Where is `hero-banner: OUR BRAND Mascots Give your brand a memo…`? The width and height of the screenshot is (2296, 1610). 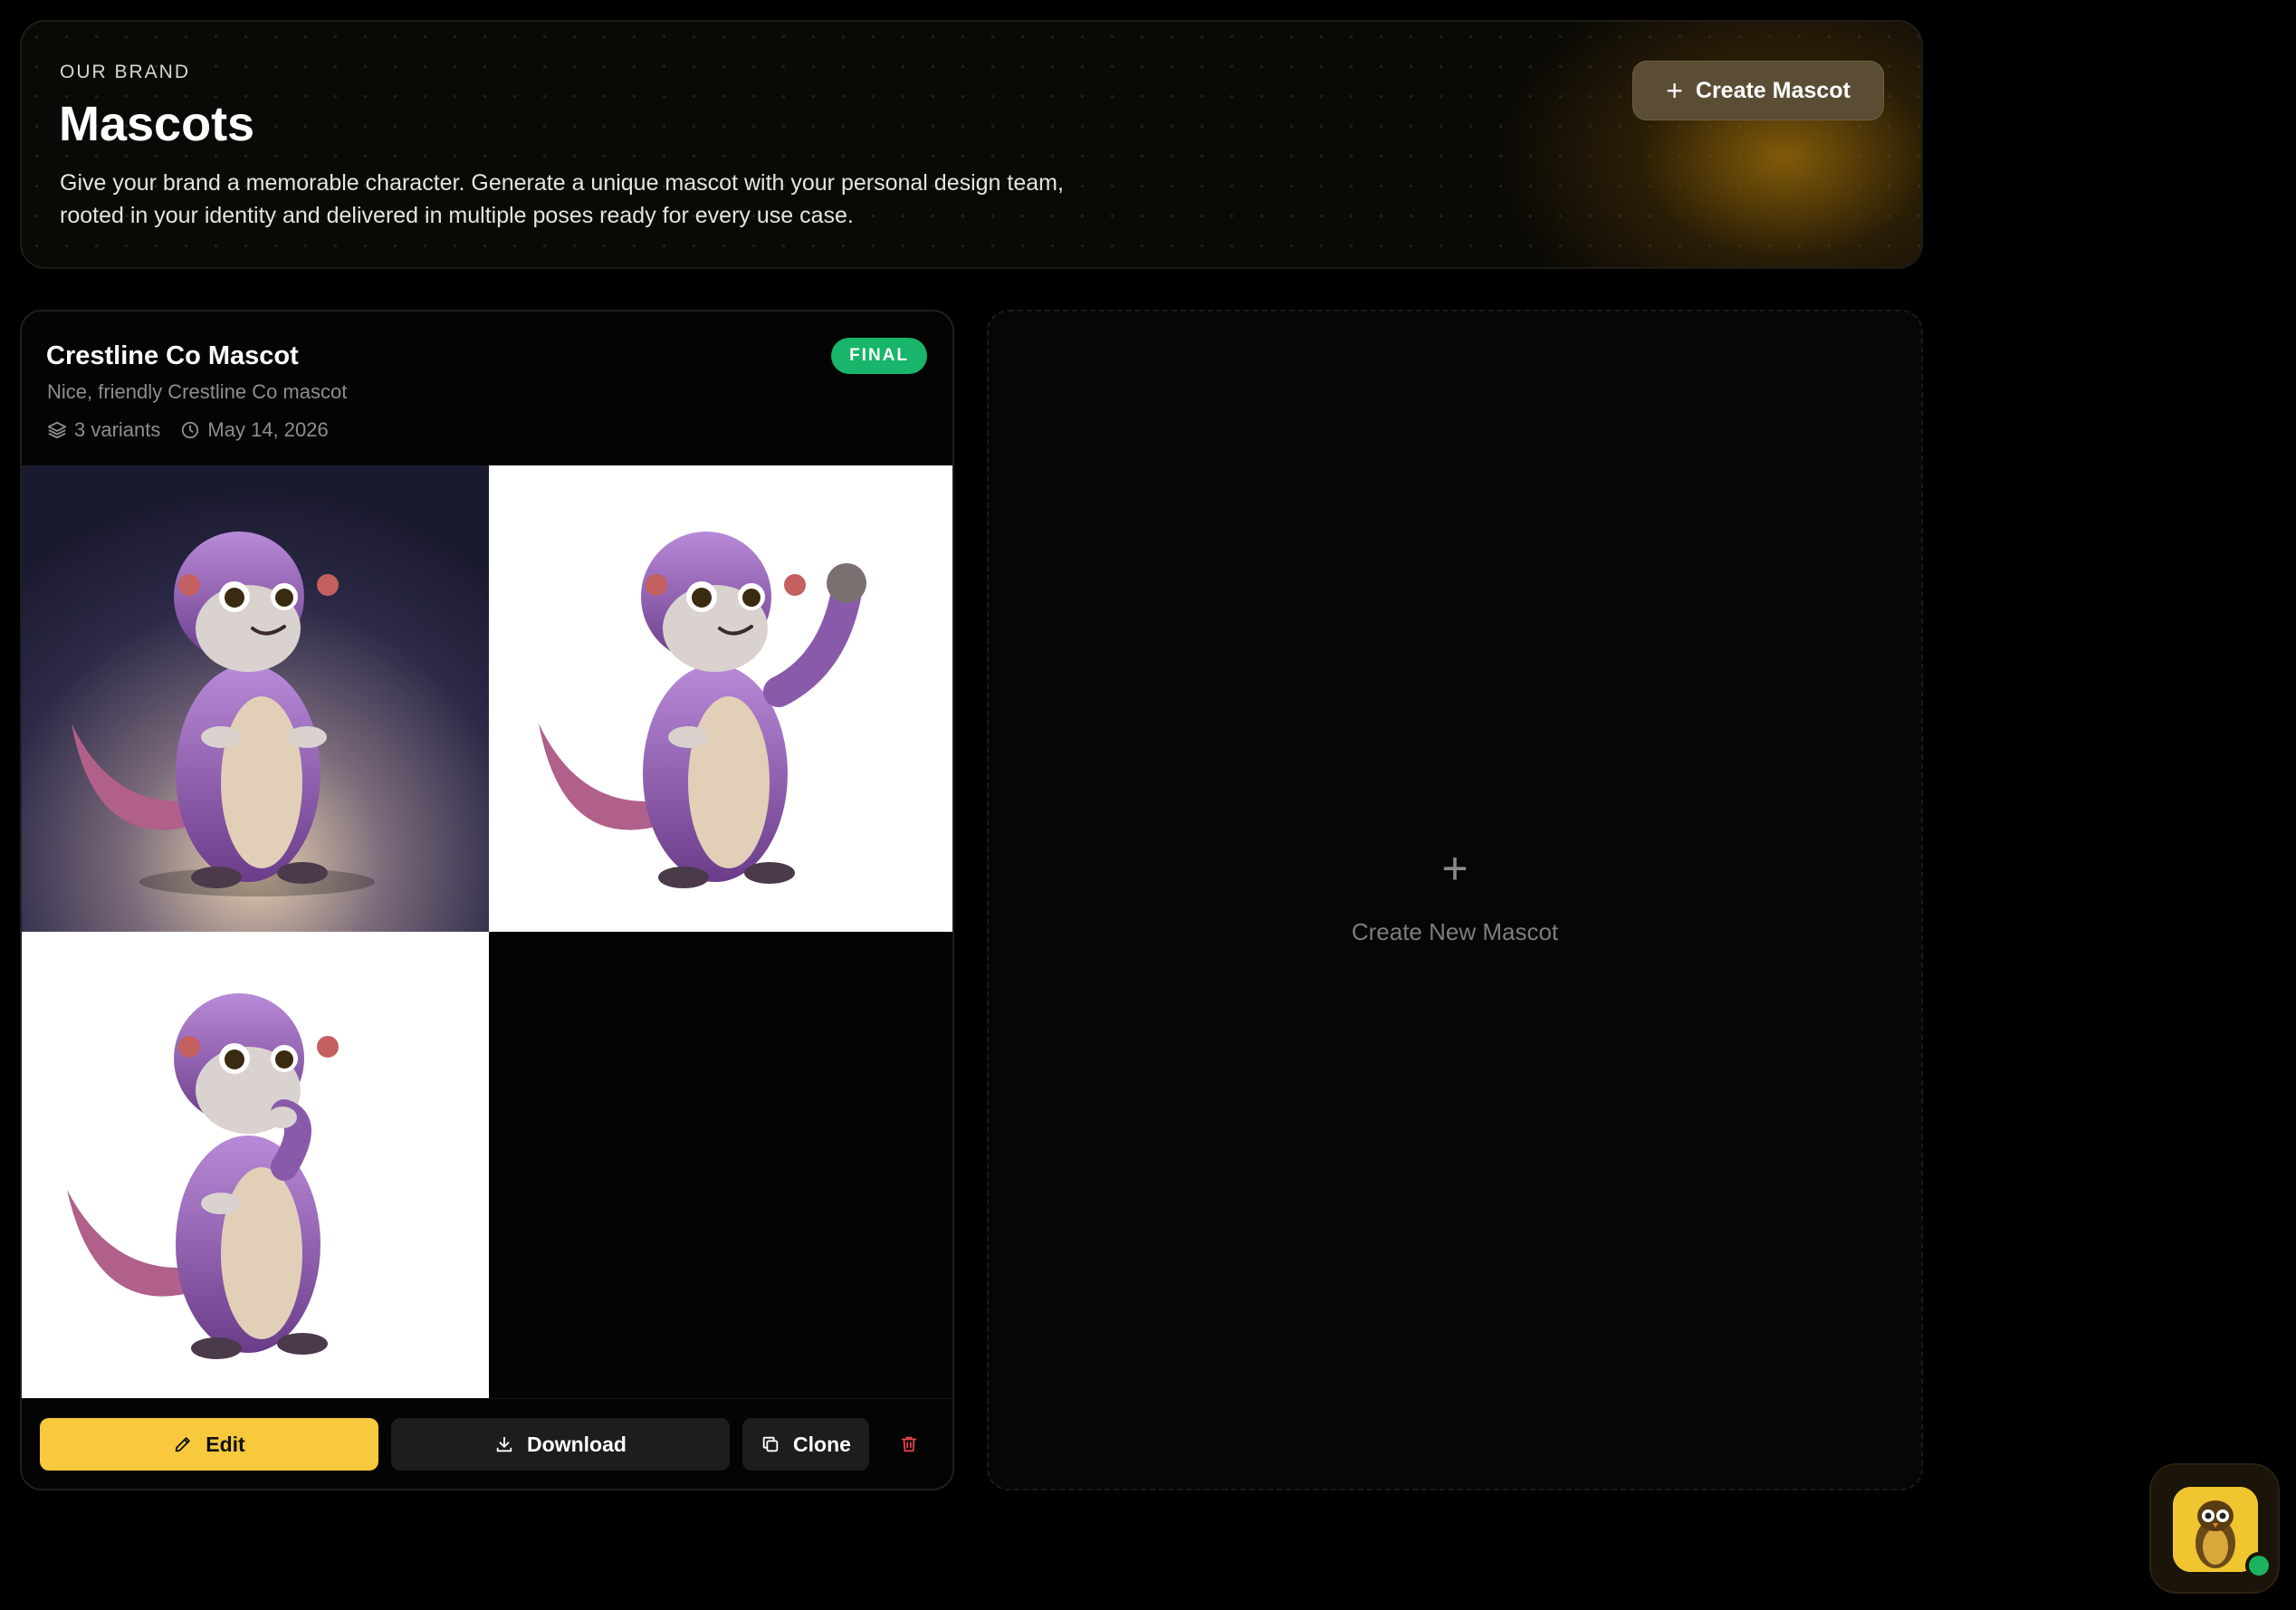 hero-banner: OUR BRAND Mascots Give your brand a memo… is located at coordinates (971, 144).